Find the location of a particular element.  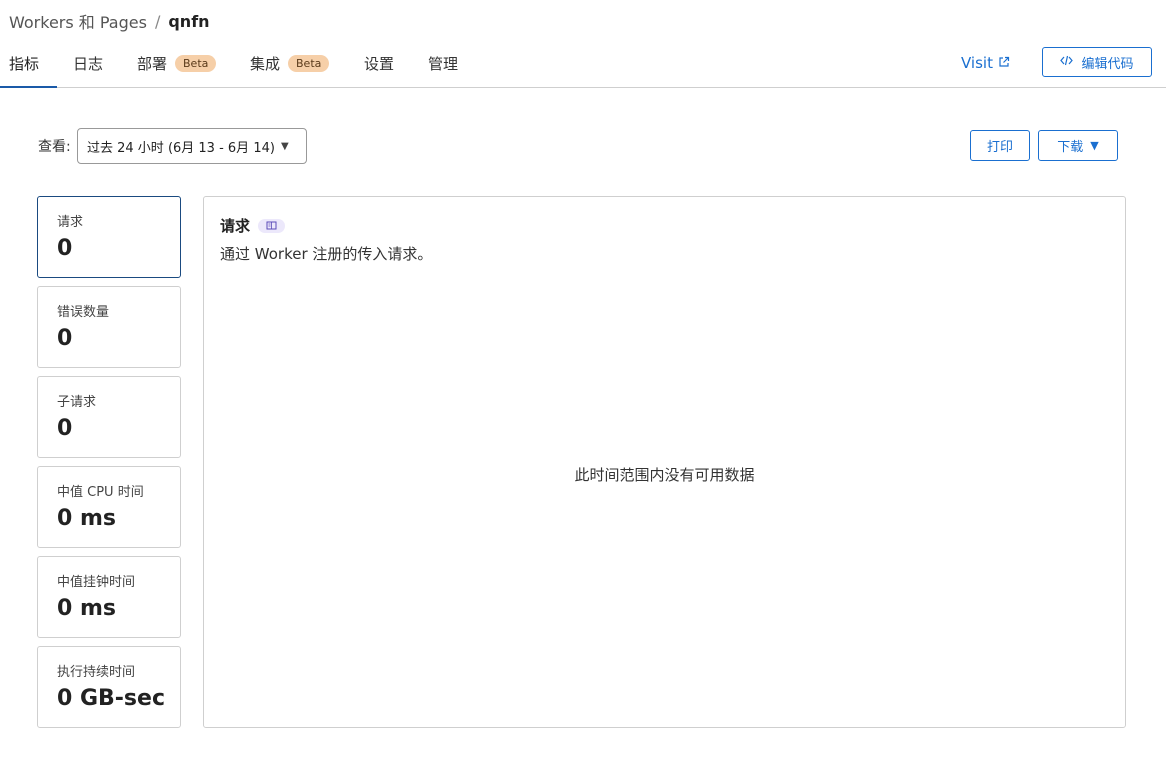

metric-value: 0 GB-sec is located at coordinates (111, 698).